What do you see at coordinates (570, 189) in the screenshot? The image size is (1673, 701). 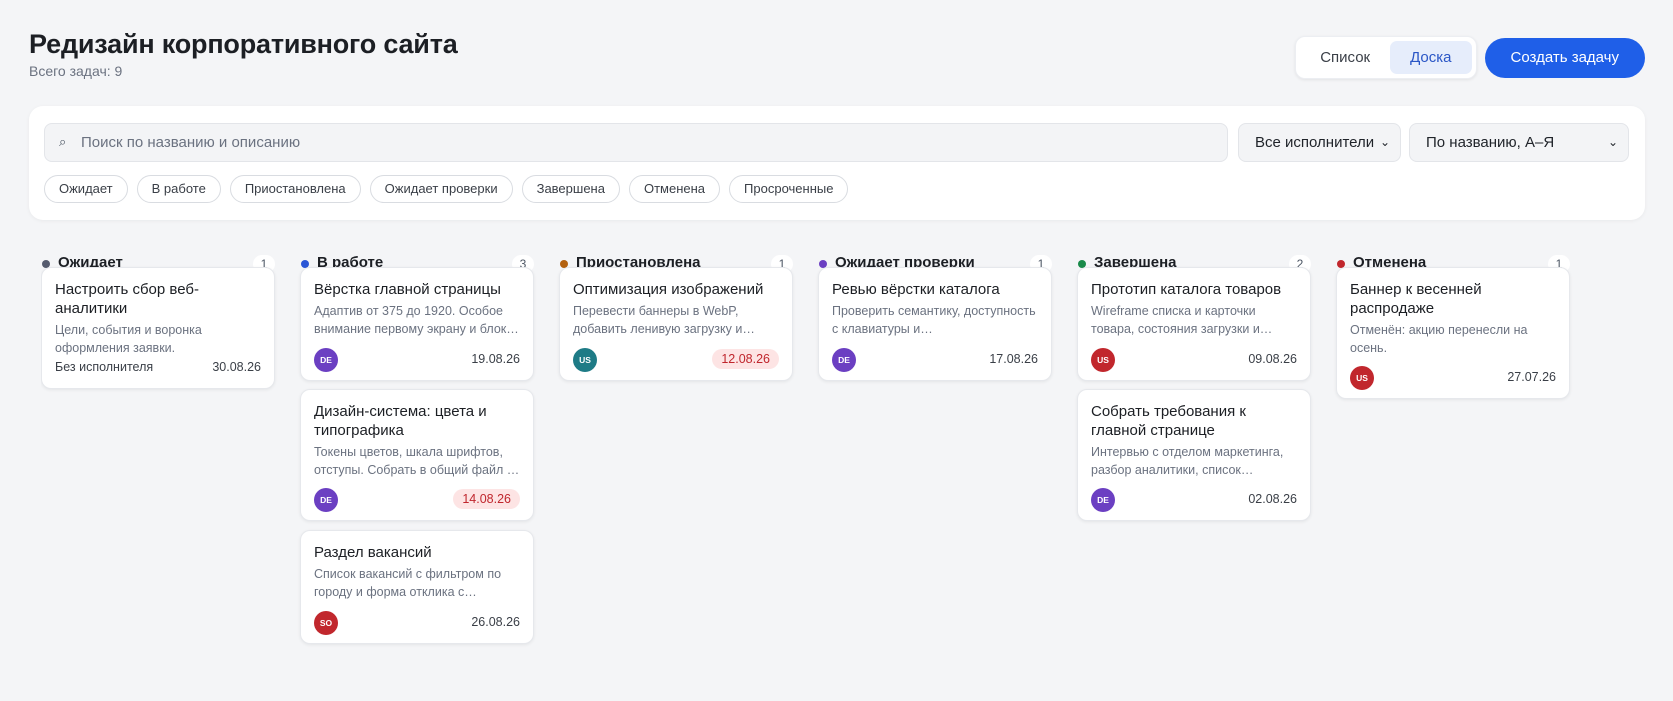 I see `chip-done: Завершена` at bounding box center [570, 189].